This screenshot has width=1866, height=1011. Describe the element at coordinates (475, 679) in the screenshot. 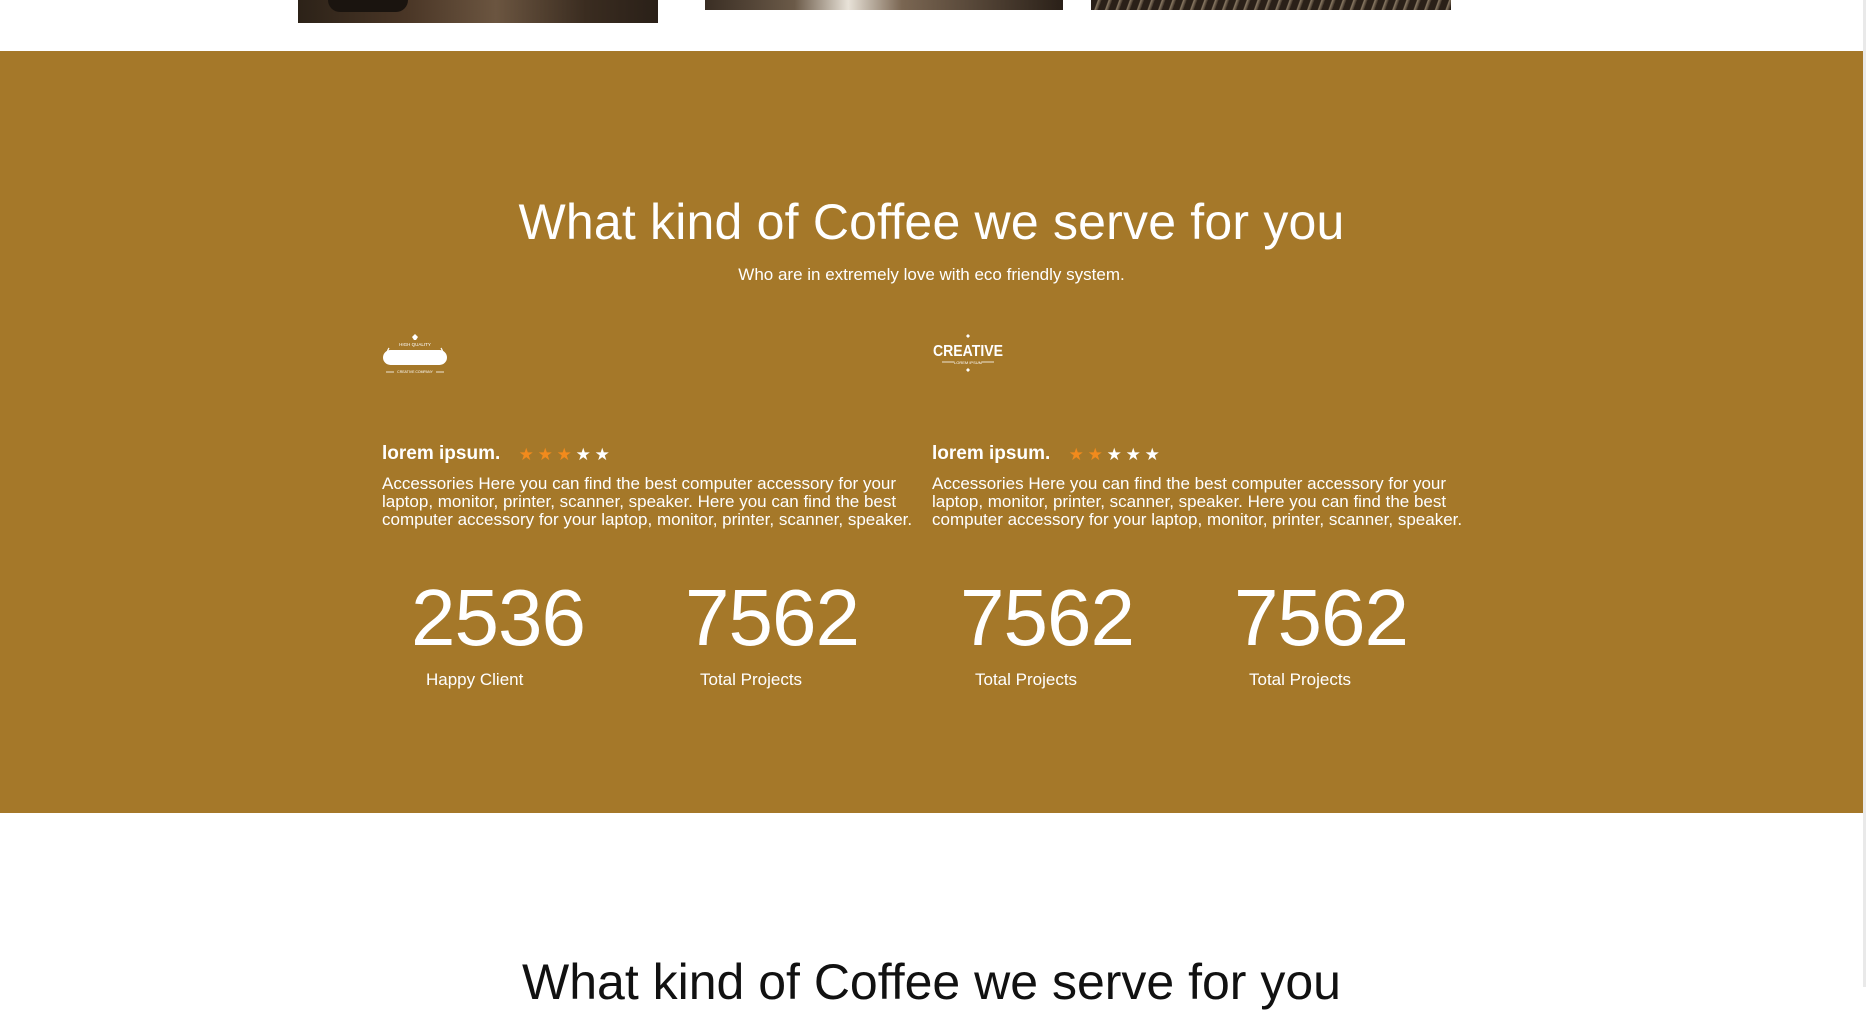

I see `stat-label: Happy Client` at that location.